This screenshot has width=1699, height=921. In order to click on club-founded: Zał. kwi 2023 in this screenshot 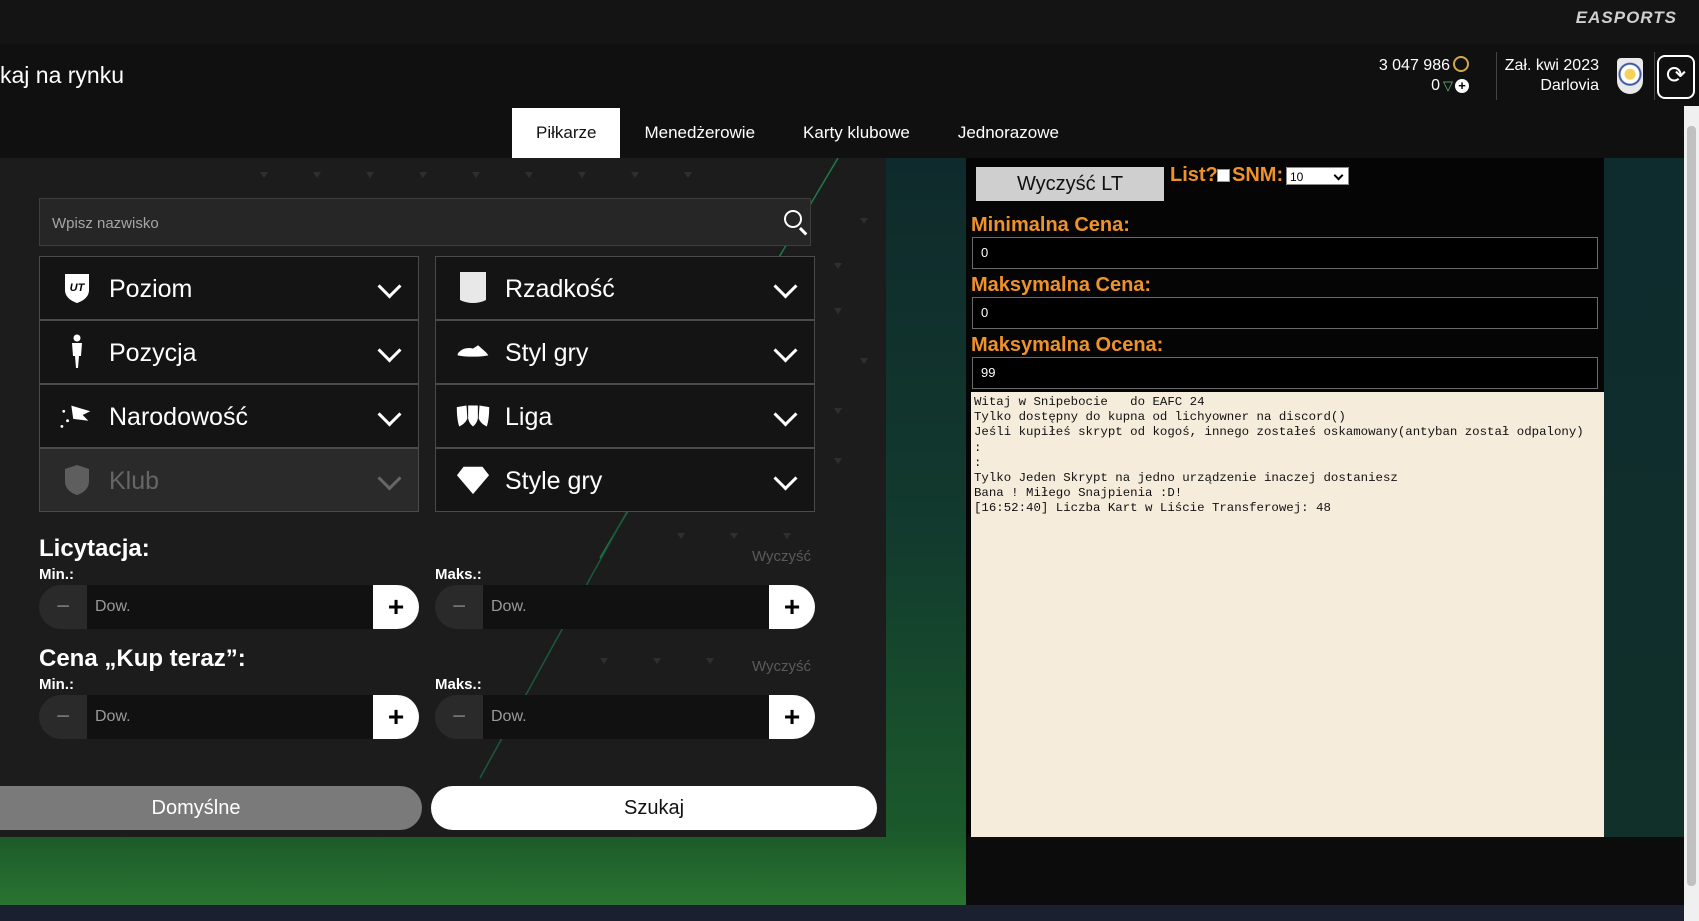, I will do `click(1551, 65)`.